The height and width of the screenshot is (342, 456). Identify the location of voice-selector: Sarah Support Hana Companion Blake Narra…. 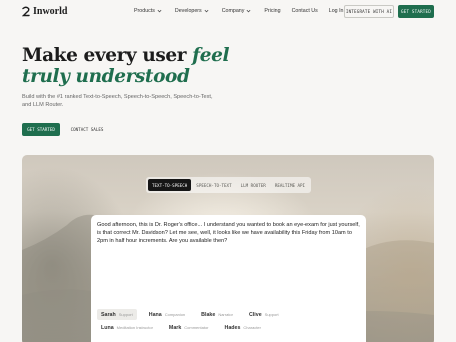
(227, 321).